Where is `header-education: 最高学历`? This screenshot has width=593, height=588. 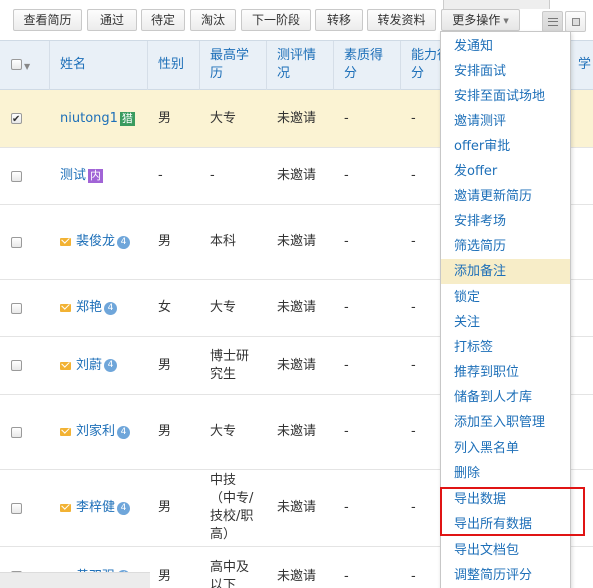 header-education: 最高学历 is located at coordinates (233, 65).